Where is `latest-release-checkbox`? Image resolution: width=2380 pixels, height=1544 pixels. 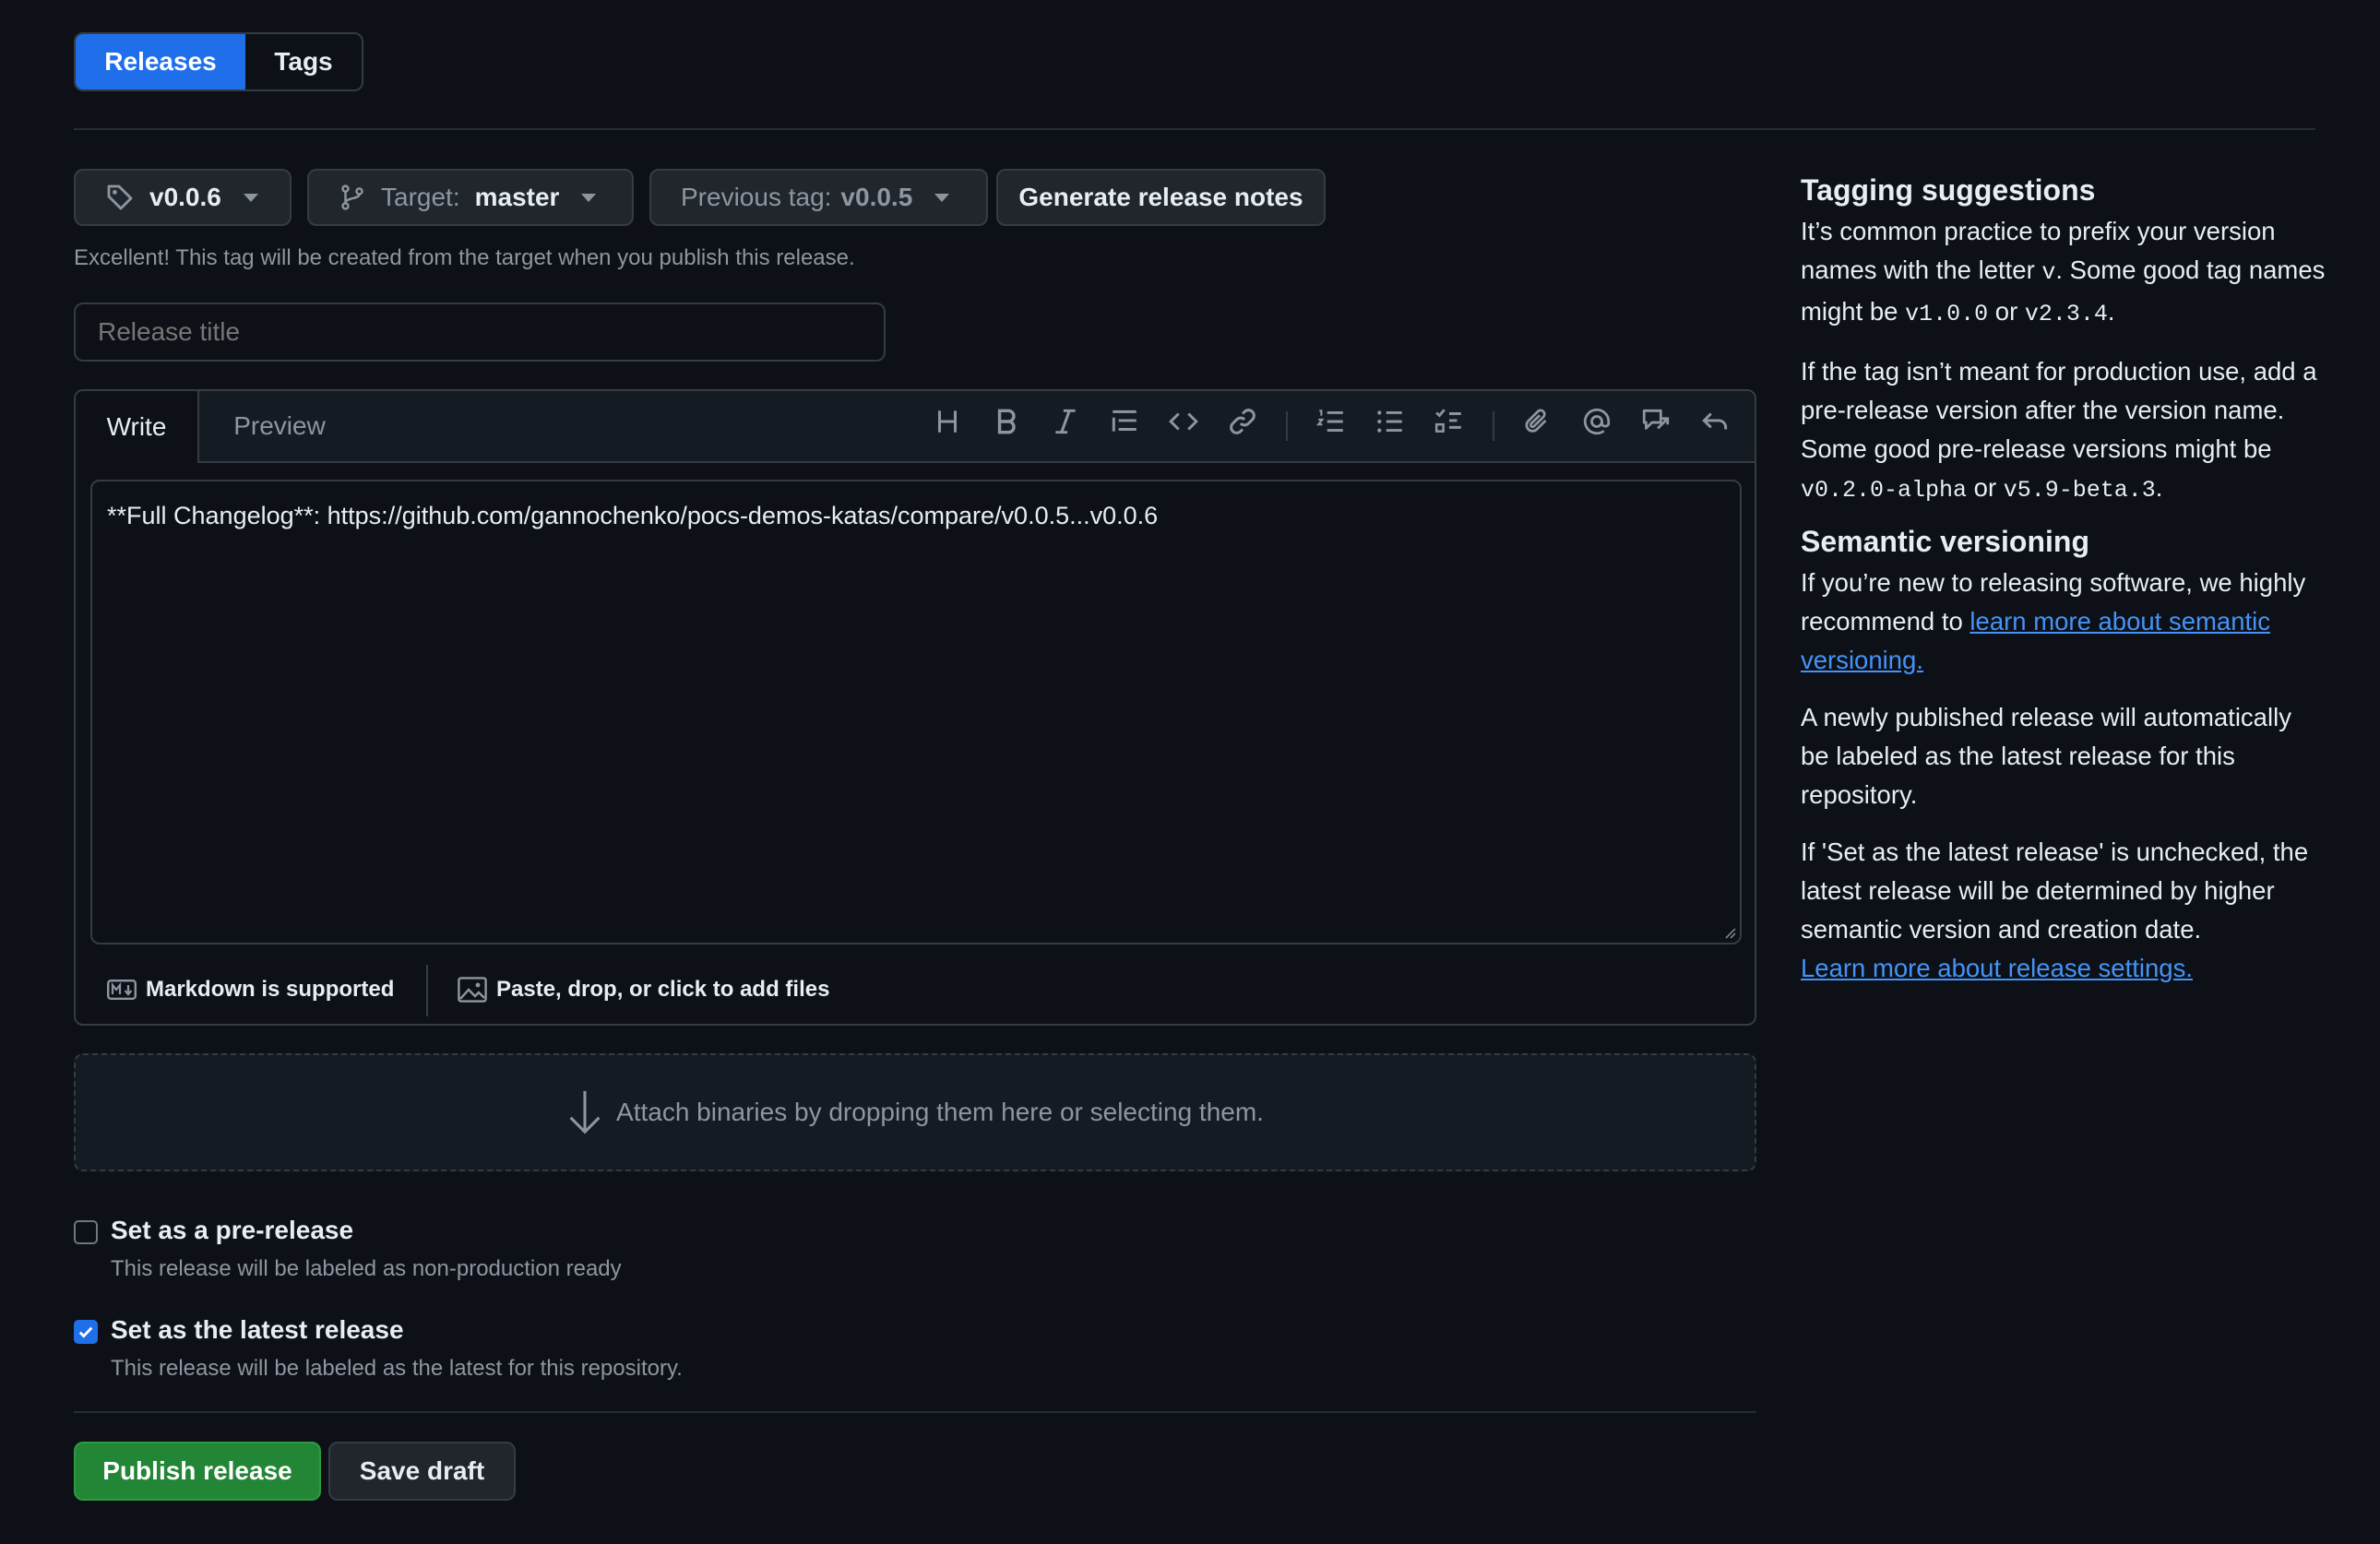 latest-release-checkbox is located at coordinates (86, 1332).